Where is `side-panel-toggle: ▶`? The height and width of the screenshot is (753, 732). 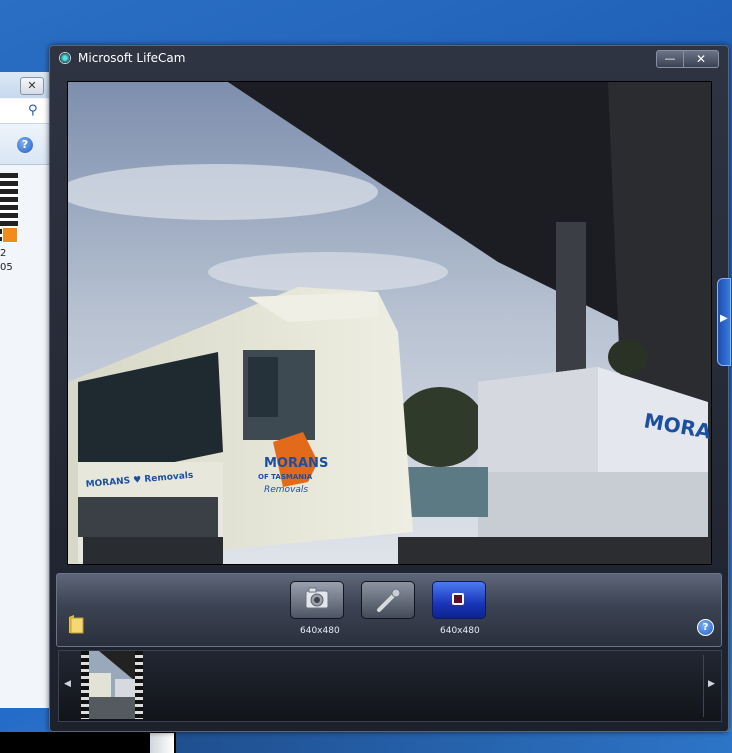
side-panel-toggle: ▶ is located at coordinates (724, 322).